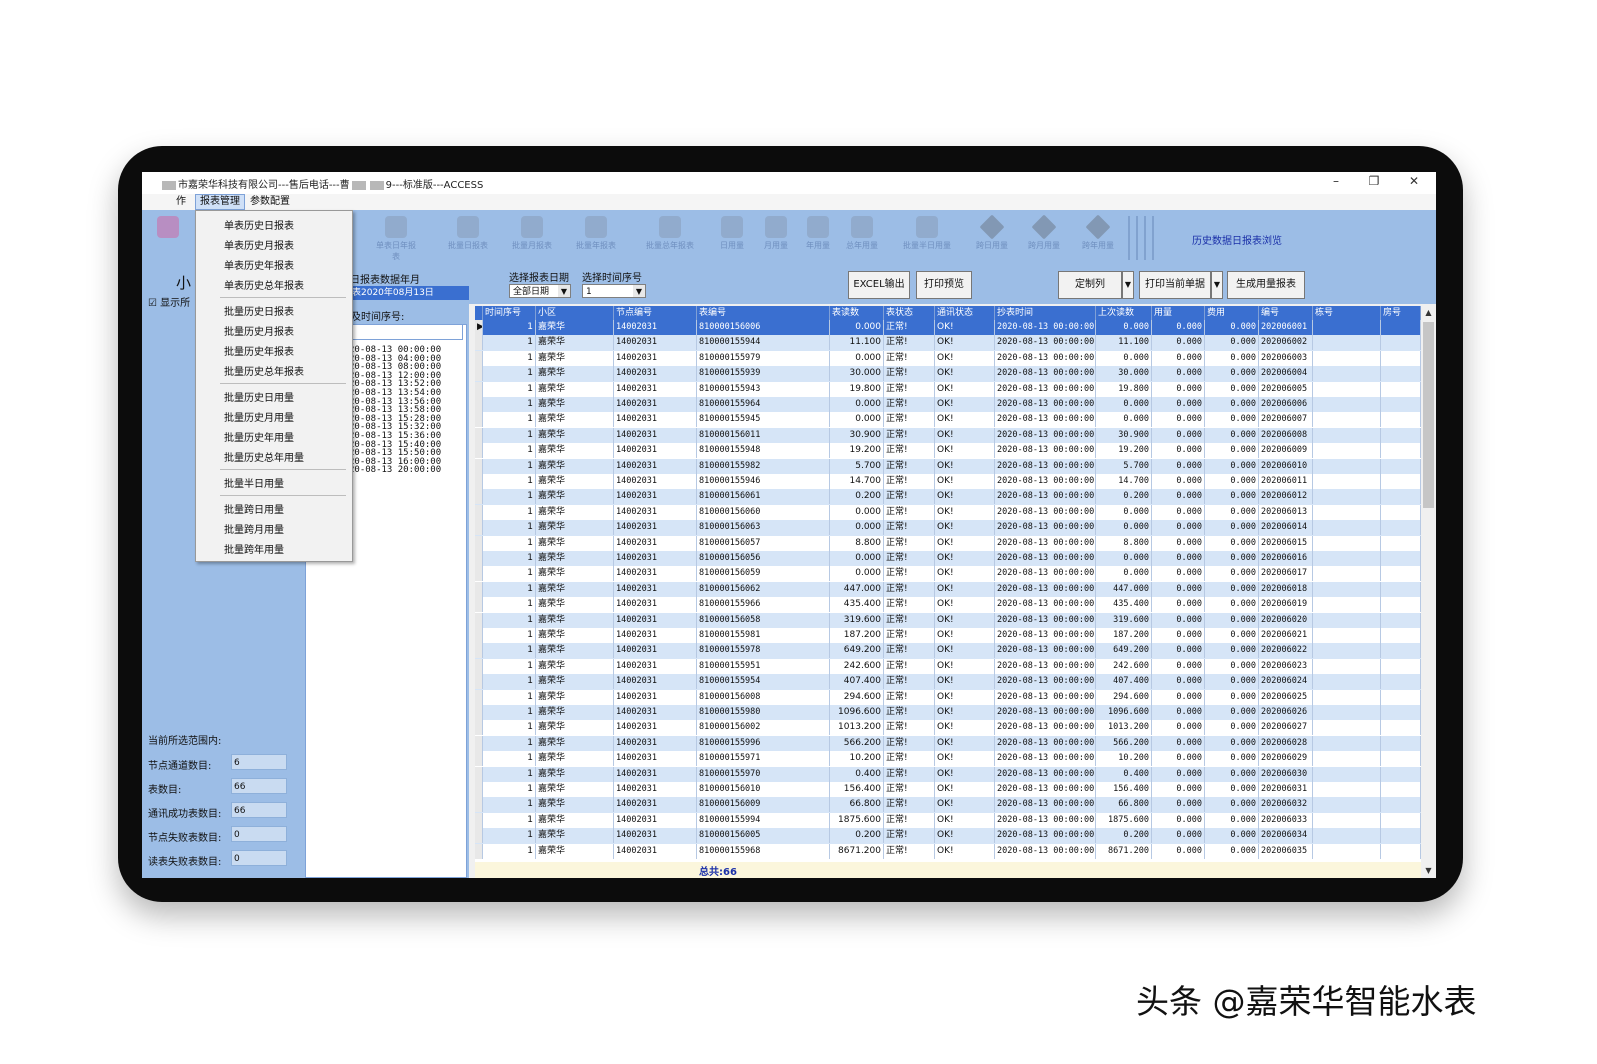 The height and width of the screenshot is (1064, 1597). What do you see at coordinates (1124, 851) in the screenshot?
I see `table-cell: 8671.200` at bounding box center [1124, 851].